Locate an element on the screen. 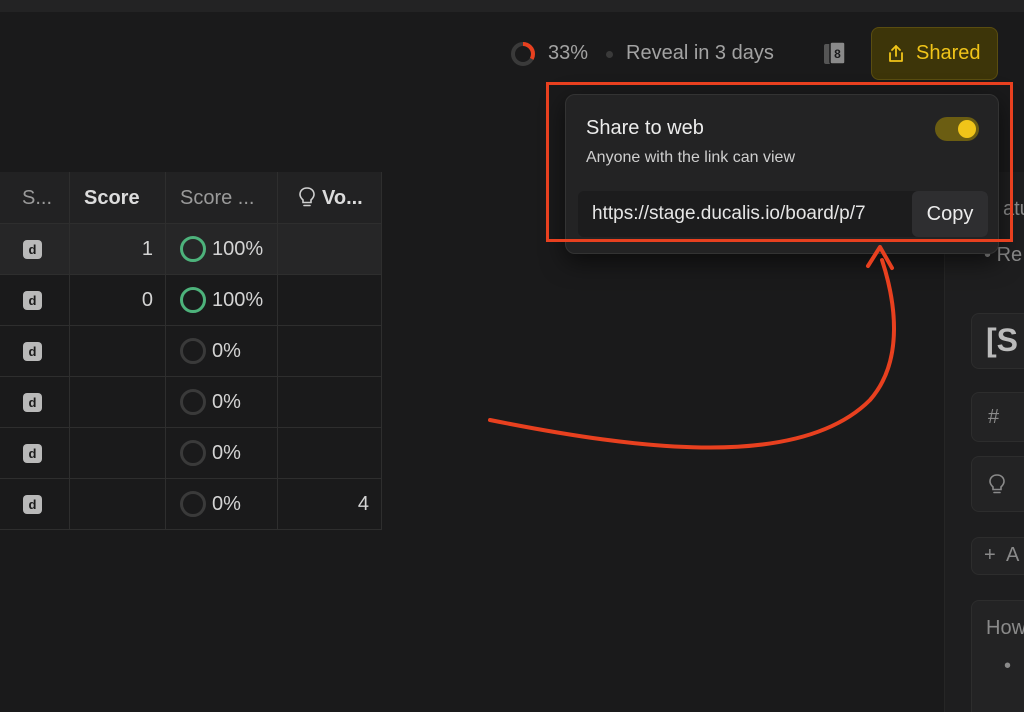  side-panel-bullet-text: Re is located at coordinates (1009, 255).